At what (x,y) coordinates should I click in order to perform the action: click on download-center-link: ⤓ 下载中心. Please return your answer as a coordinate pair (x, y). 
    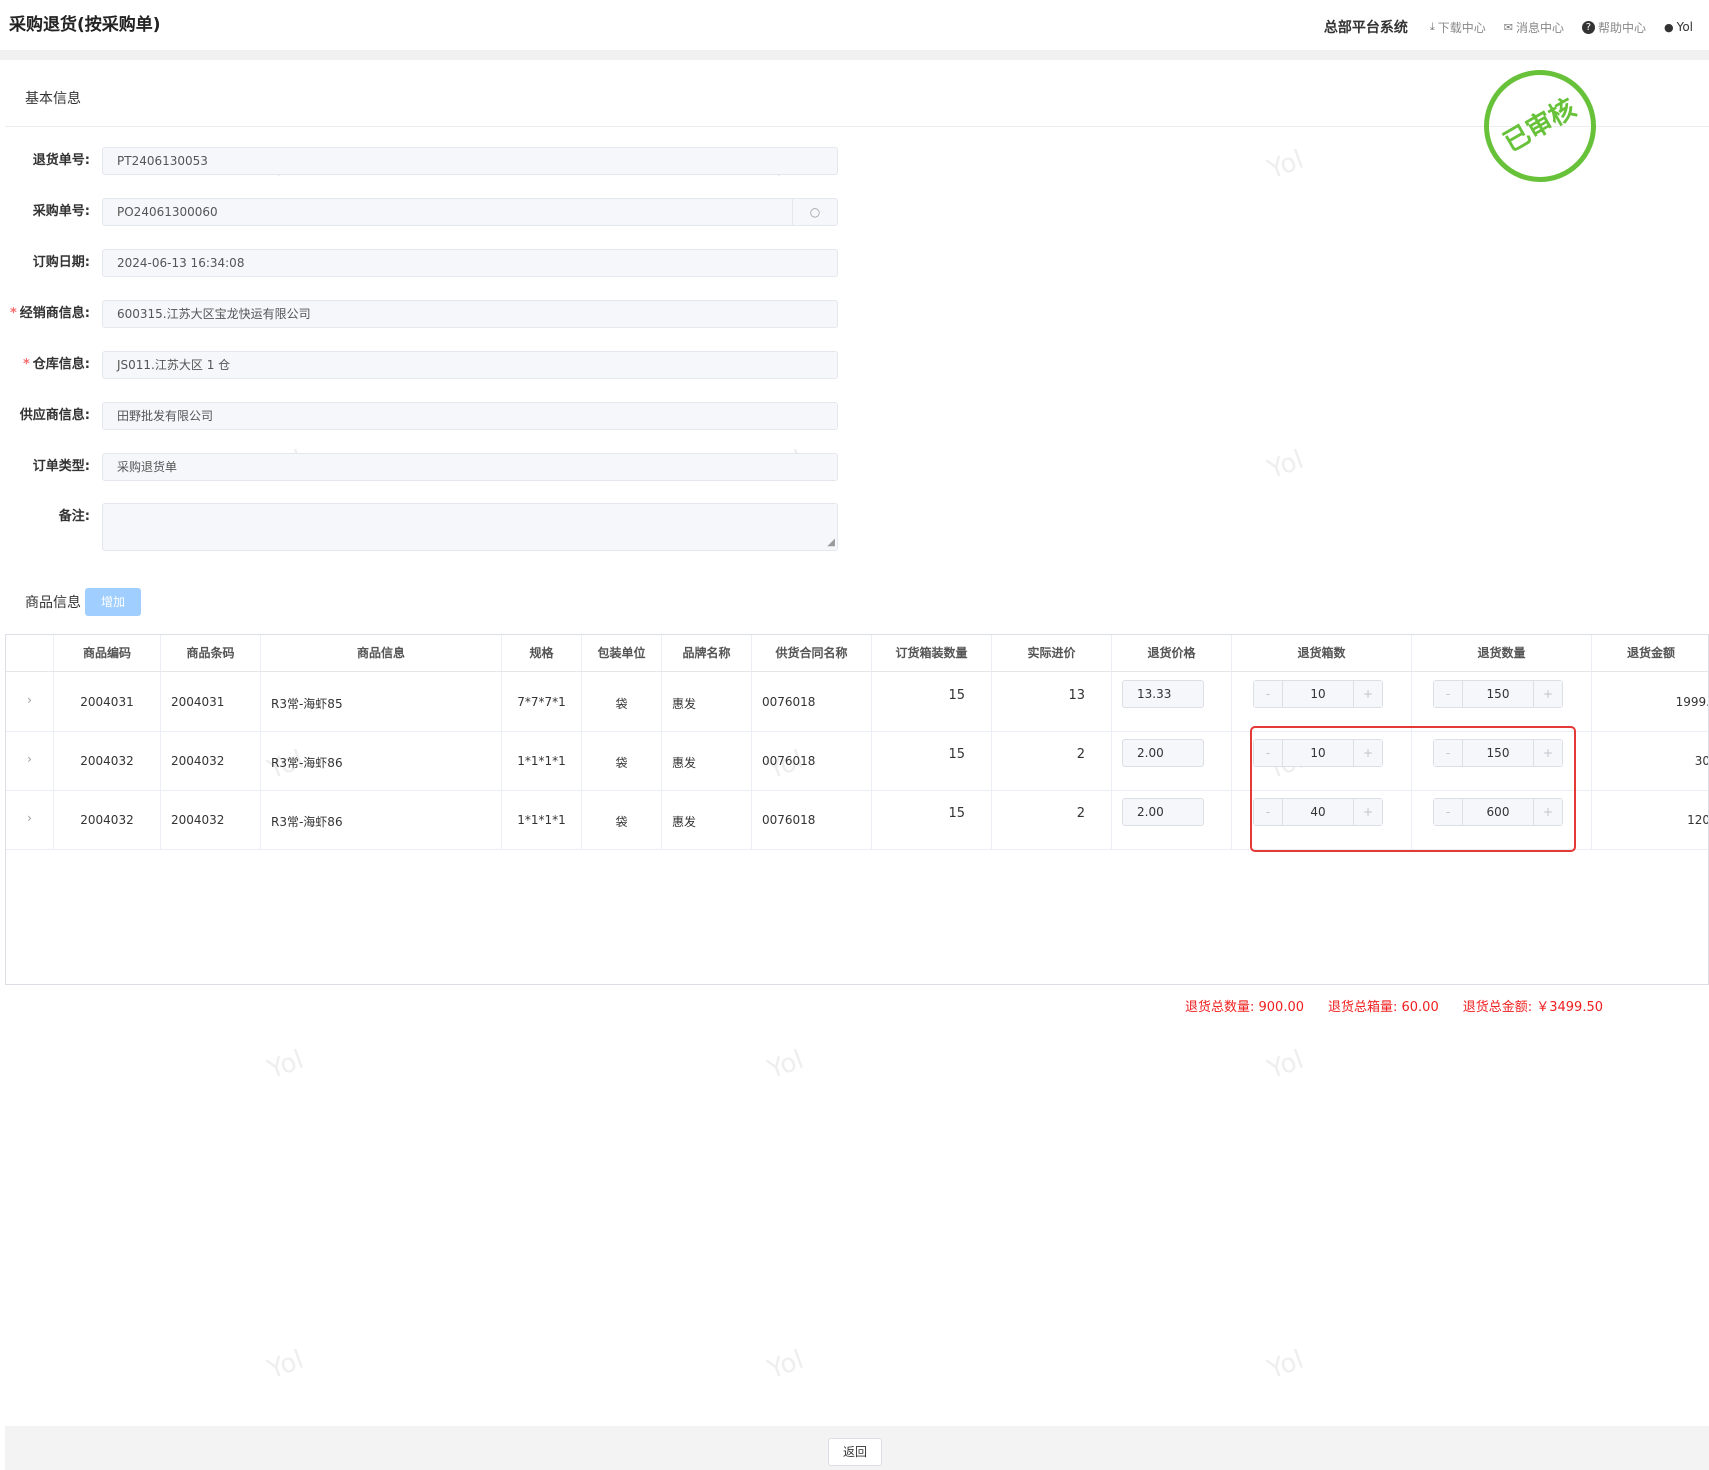
    Looking at the image, I should click on (1458, 27).